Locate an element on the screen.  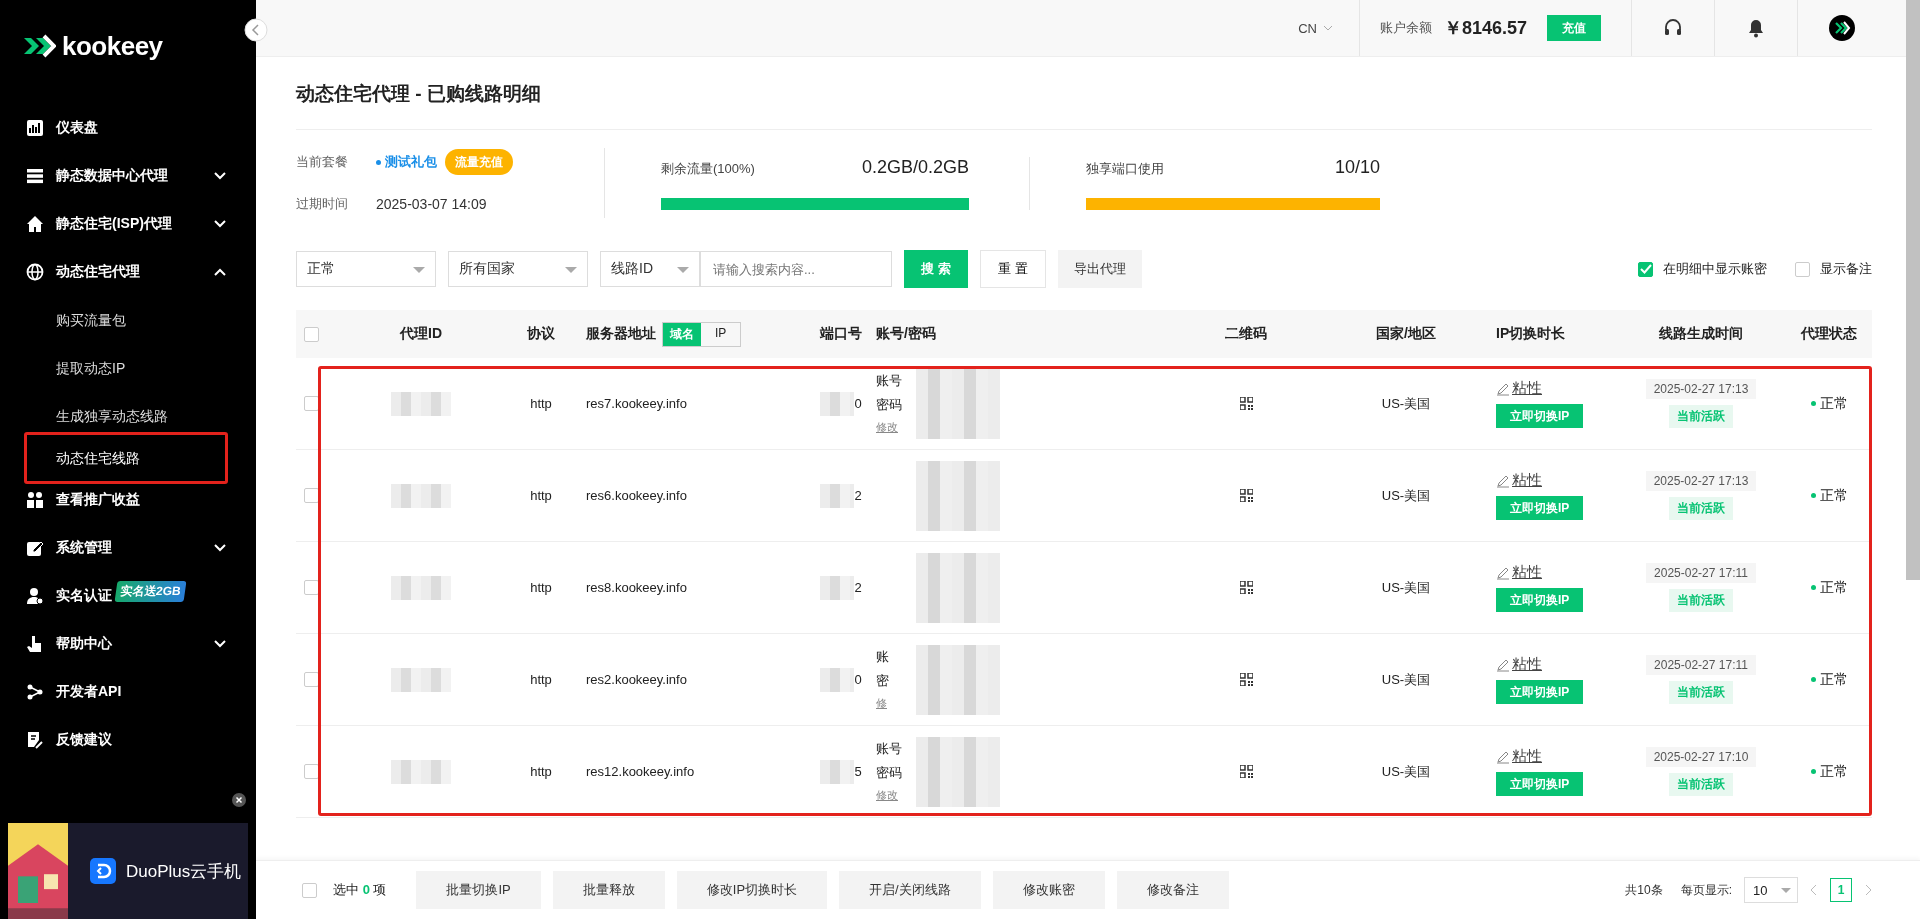
active-tag: 当前活跃 is located at coordinates (1701, 508).